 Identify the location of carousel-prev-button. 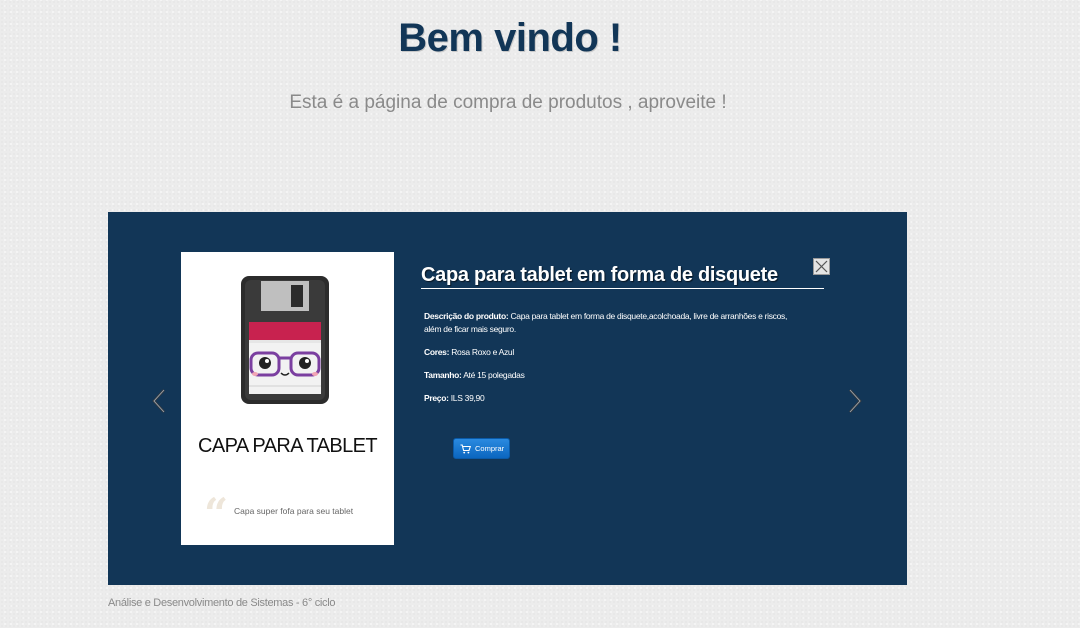
(160, 402).